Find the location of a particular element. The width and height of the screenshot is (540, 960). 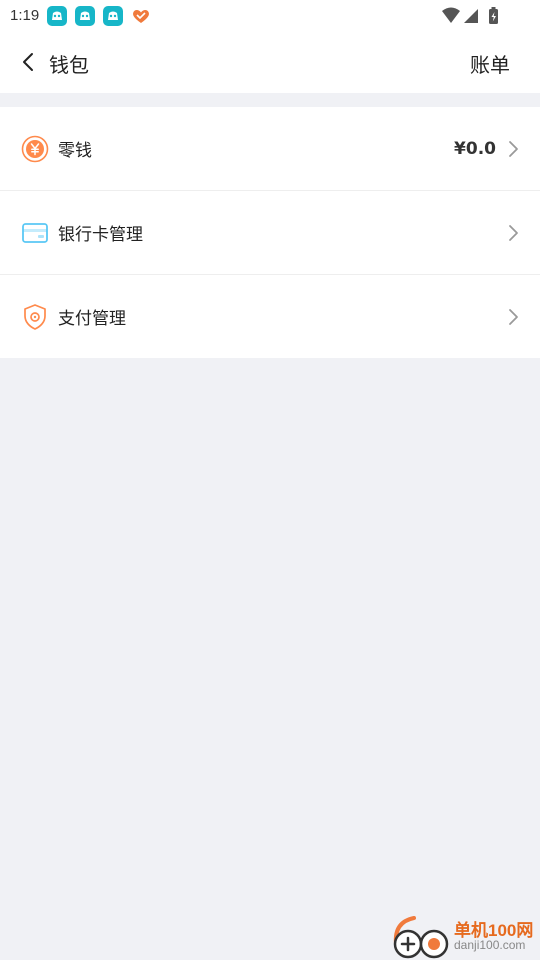

watermark-logo: 单机100网 danji100.com is located at coordinates (464, 937).